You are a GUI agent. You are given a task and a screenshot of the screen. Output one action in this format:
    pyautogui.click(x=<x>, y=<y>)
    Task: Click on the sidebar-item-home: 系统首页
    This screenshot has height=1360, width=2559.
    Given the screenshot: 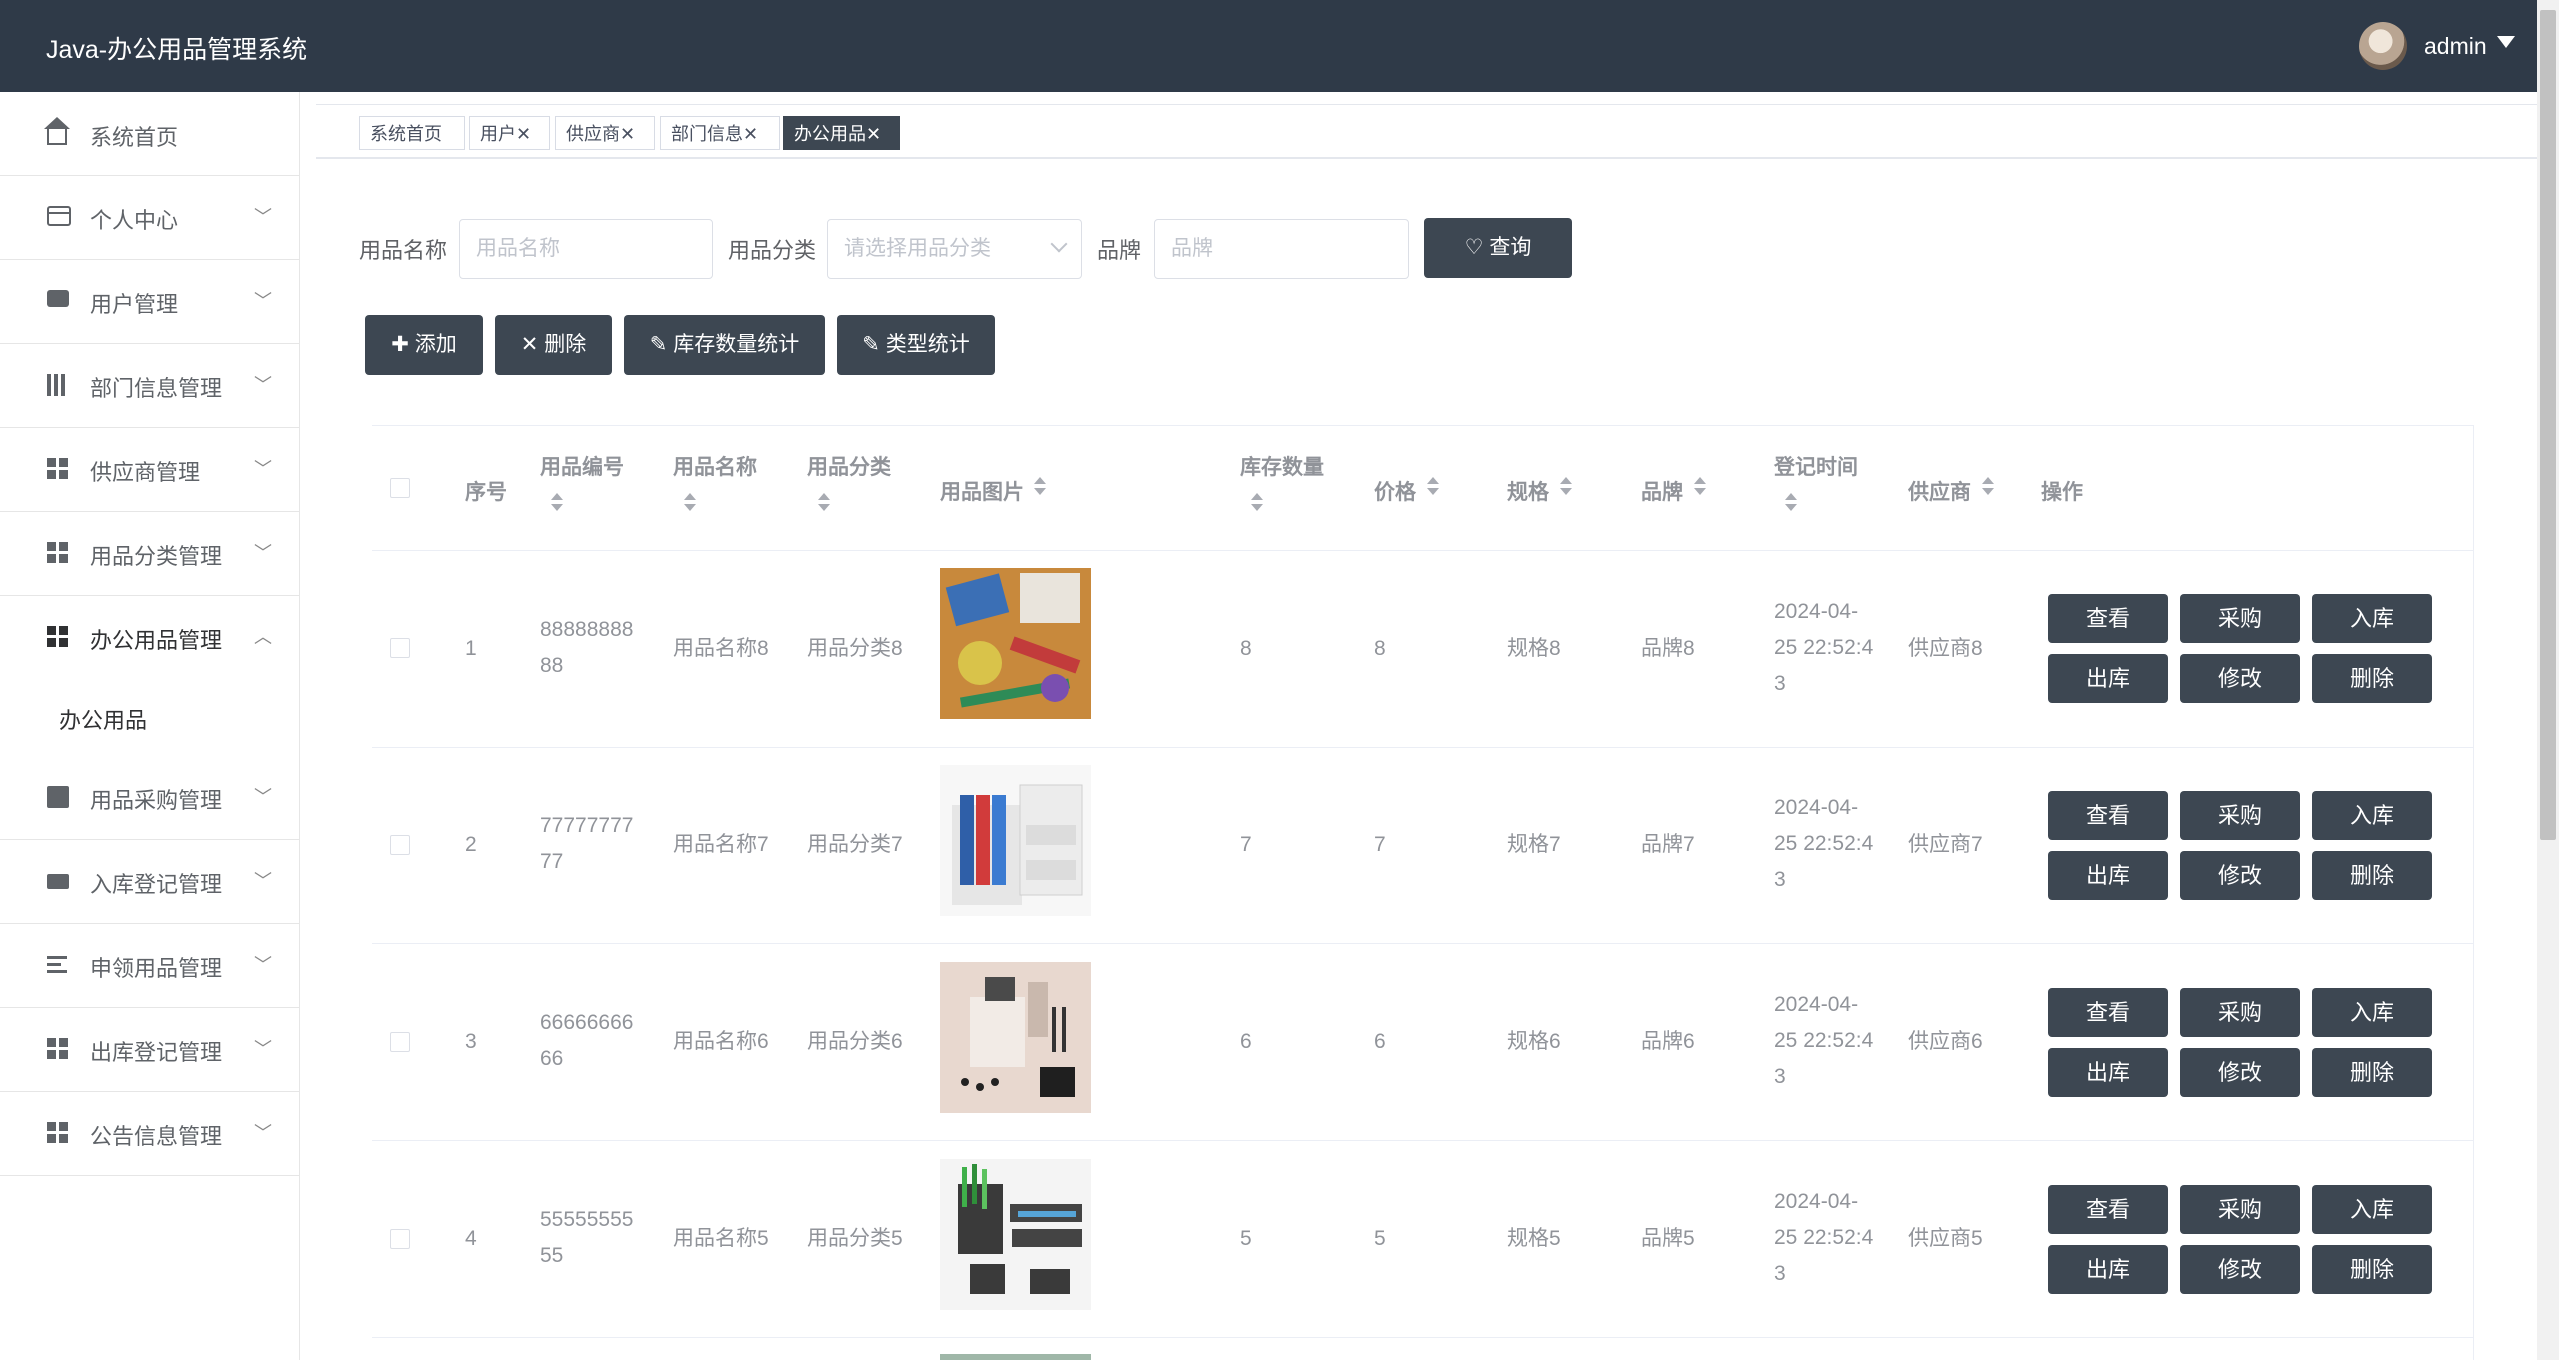 What is the action you would take?
    pyautogui.click(x=149, y=134)
    